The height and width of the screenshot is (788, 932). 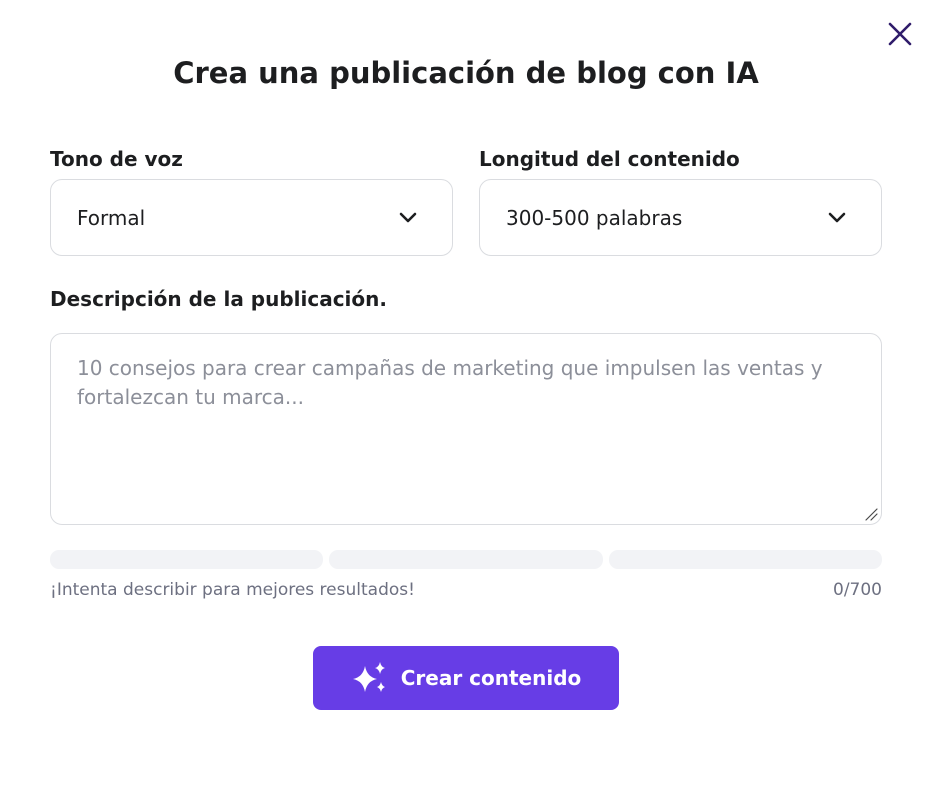 I want to click on resize-handle-icon, so click(x=871, y=514).